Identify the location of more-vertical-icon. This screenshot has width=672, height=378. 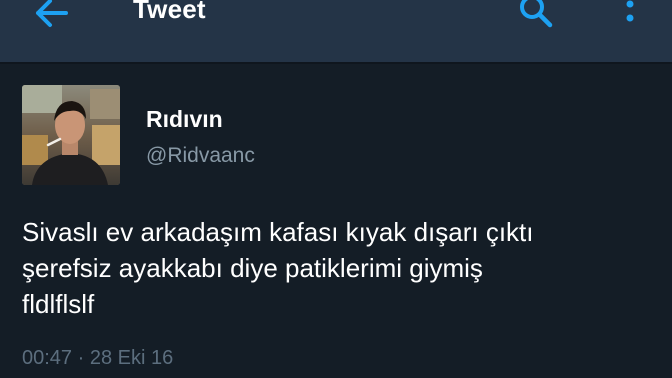
(630, 11).